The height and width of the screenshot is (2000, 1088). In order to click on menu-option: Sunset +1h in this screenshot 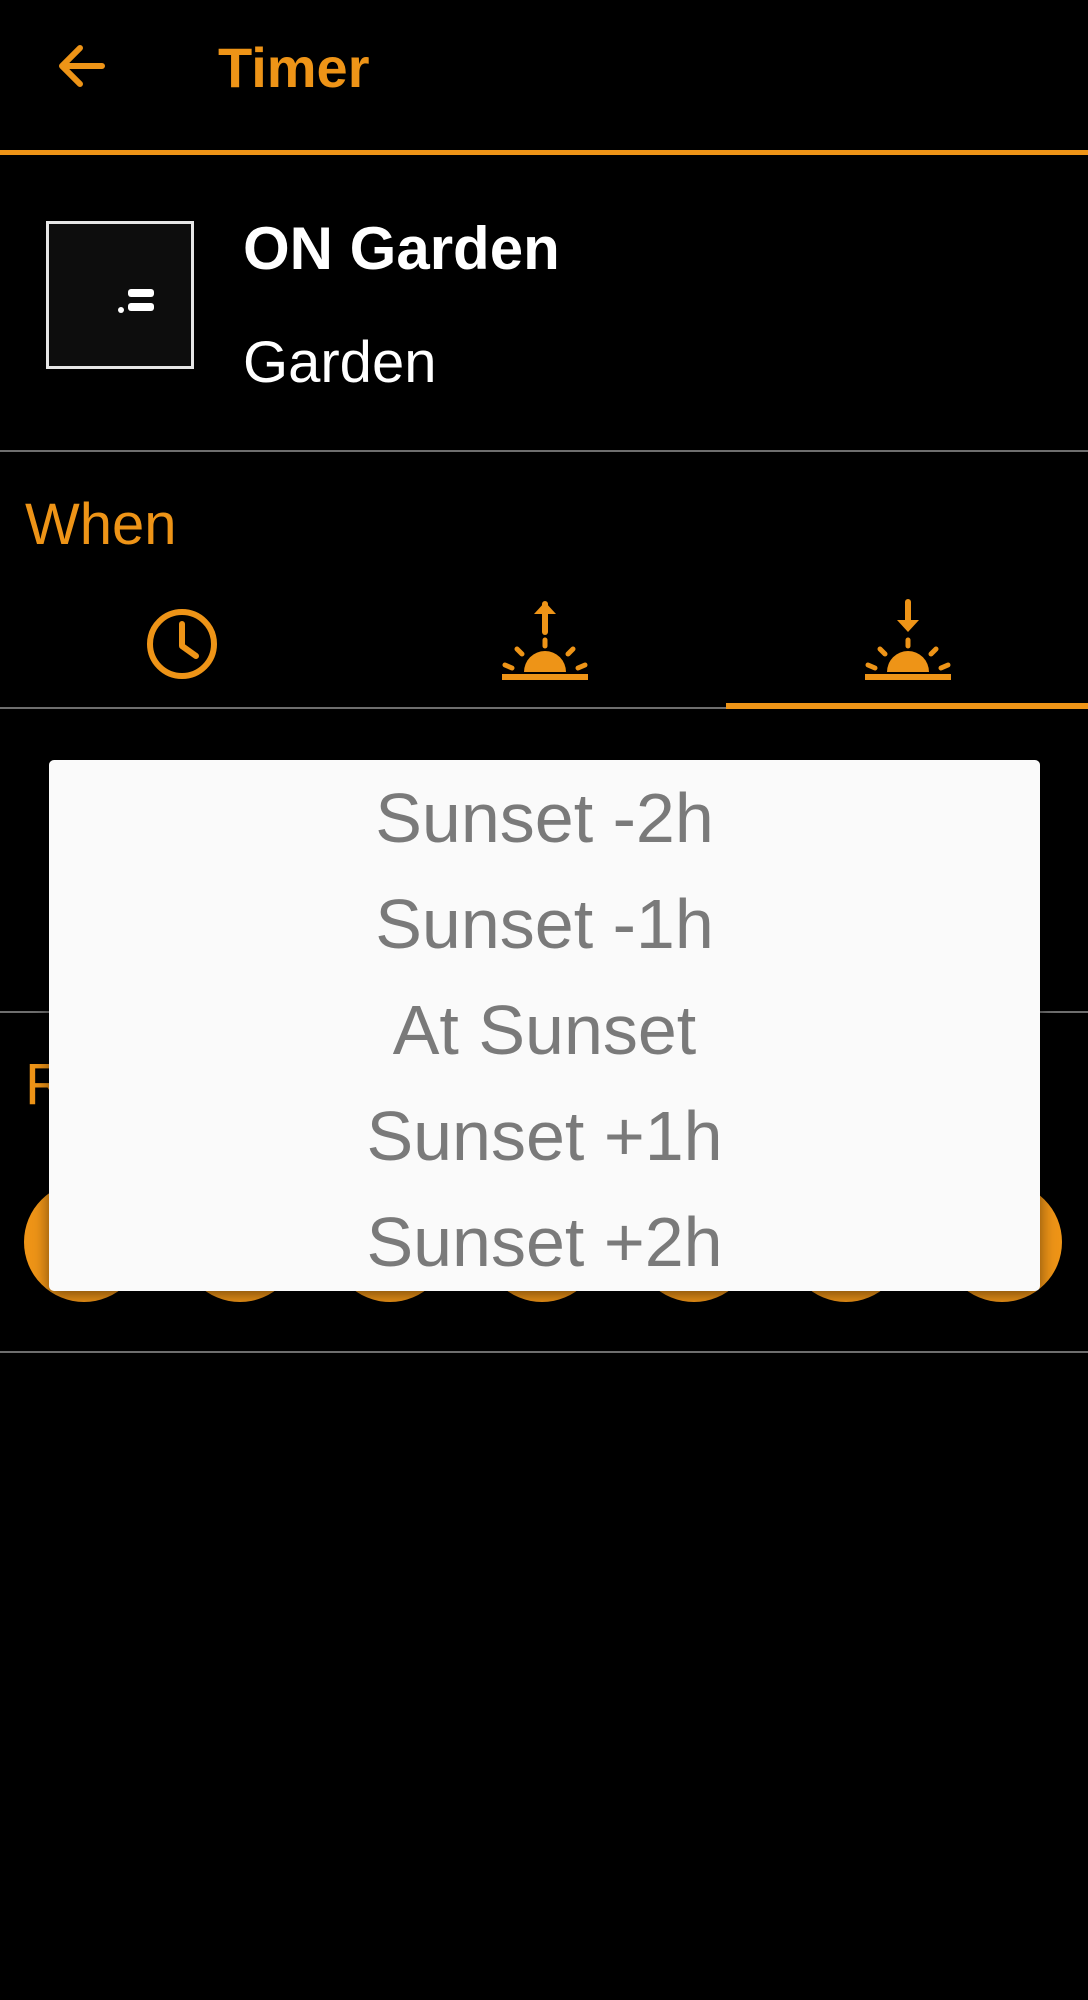, I will do `click(544, 1136)`.